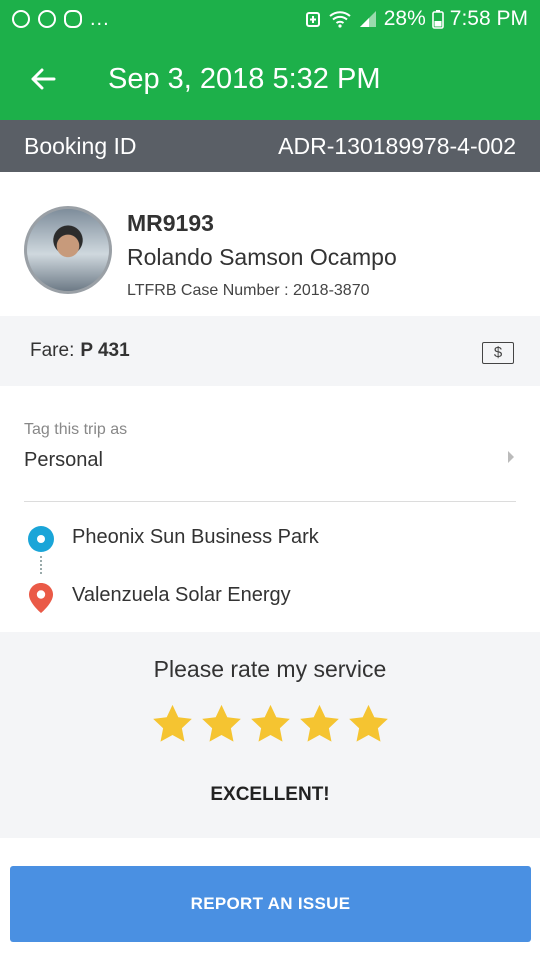  I want to click on pickup-pin-icon, so click(41, 539).